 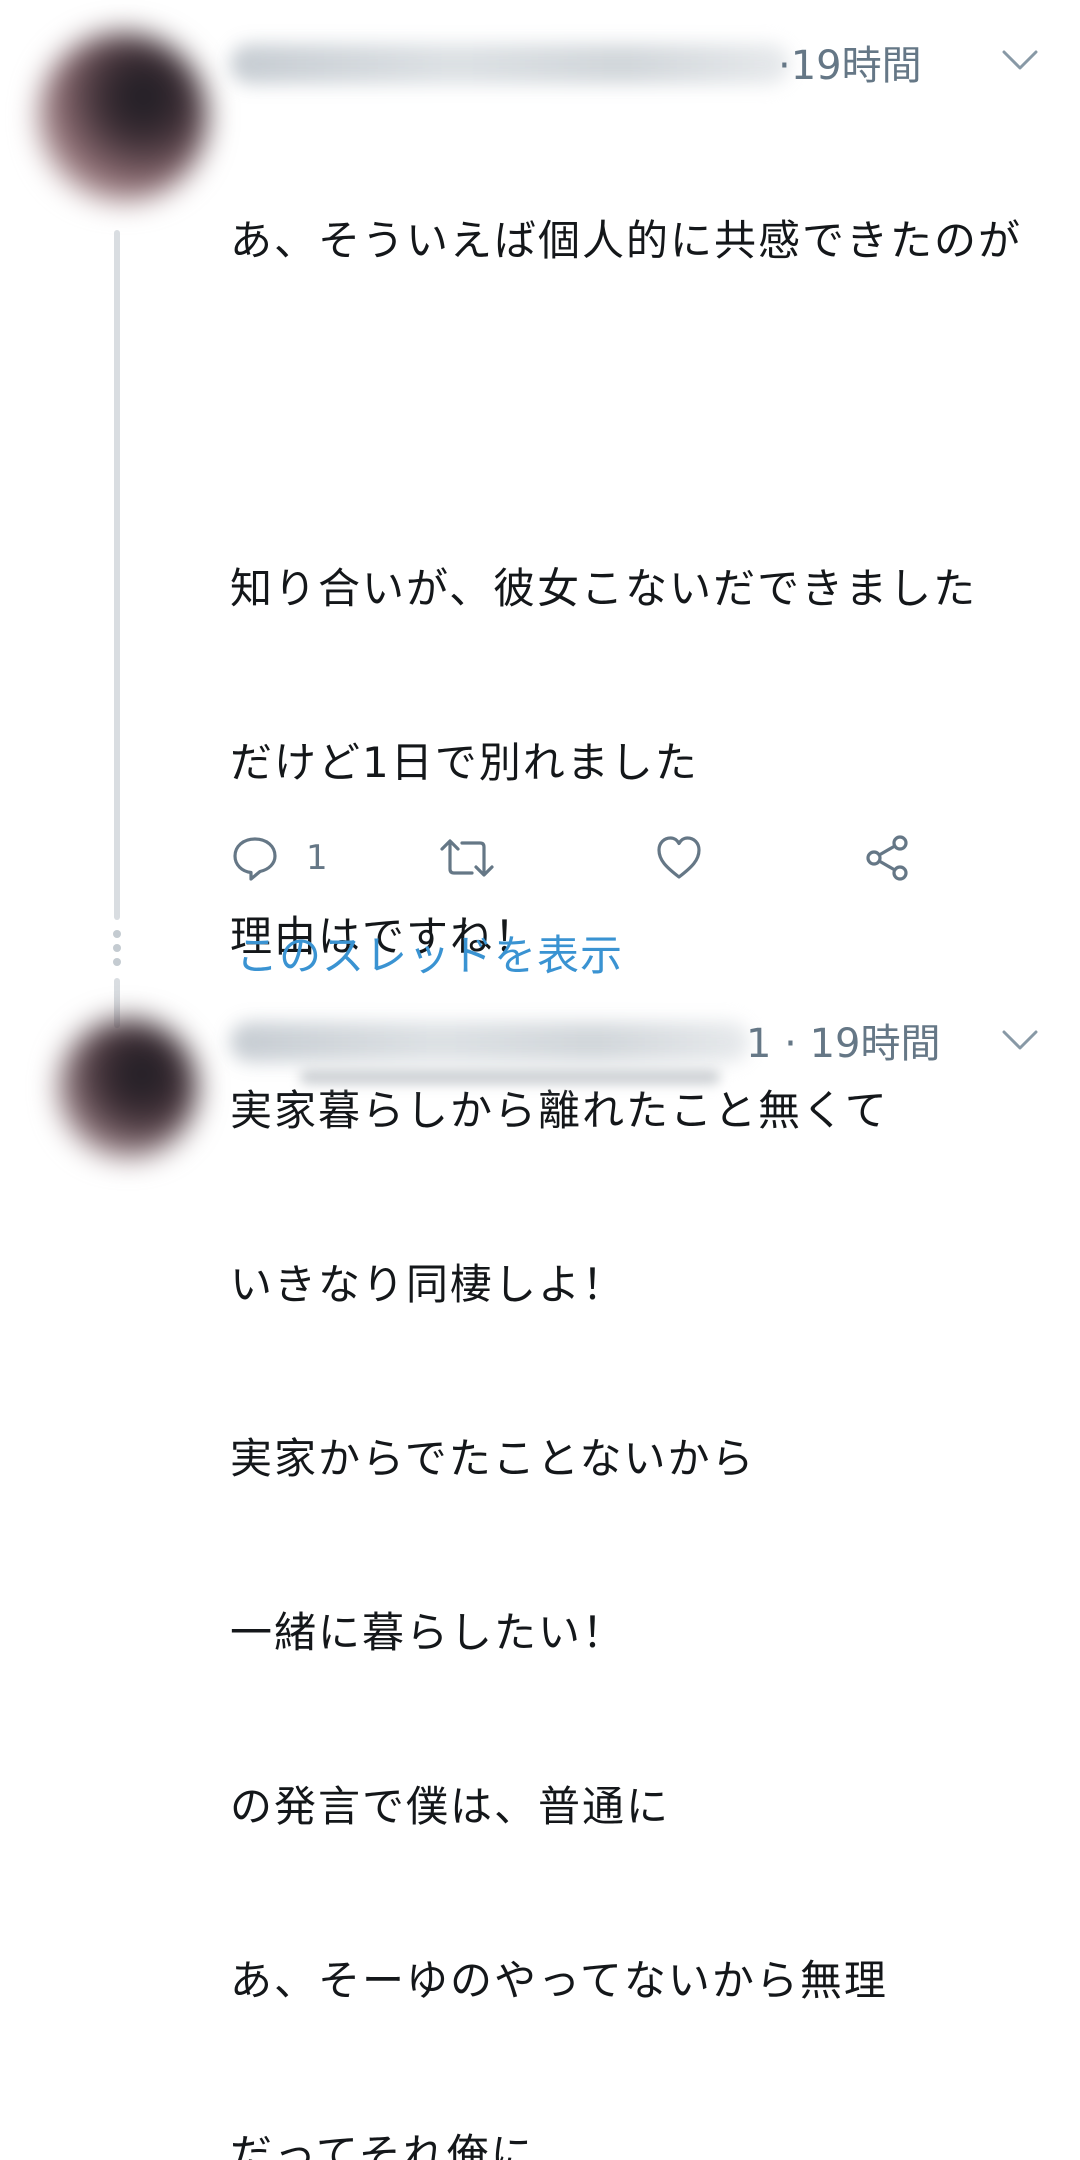 What do you see at coordinates (450, 1806) in the screenshot?
I see `tweet-line: の発言で僕は、普通に` at bounding box center [450, 1806].